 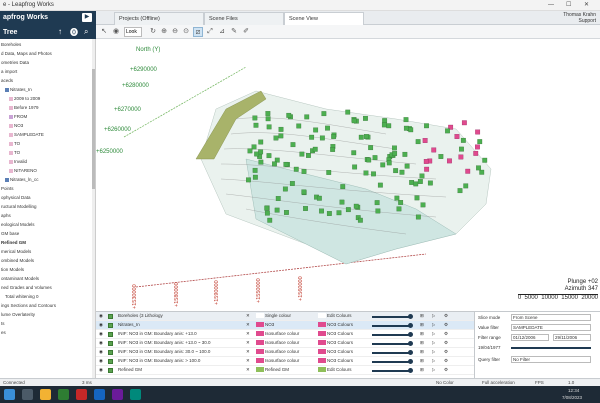 What do you see at coordinates (7, 80) in the screenshot?
I see `tree-item: aceds` at bounding box center [7, 80].